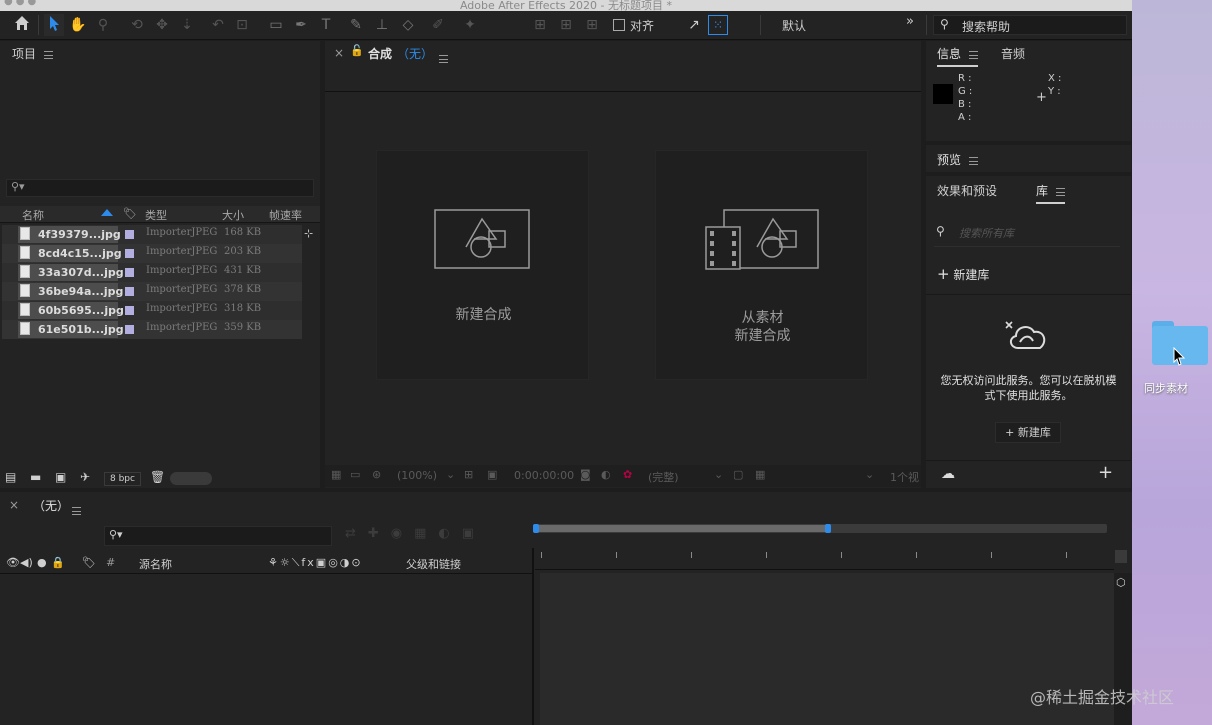 The width and height of the screenshot is (1212, 725). I want to click on view-axis-icon: ⊞, so click(592, 25).